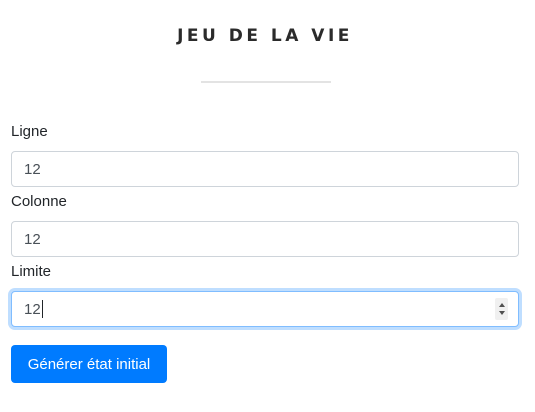 This screenshot has height=412, width=535. Describe the element at coordinates (32, 239) in the screenshot. I see `colonne-value: 12` at that location.